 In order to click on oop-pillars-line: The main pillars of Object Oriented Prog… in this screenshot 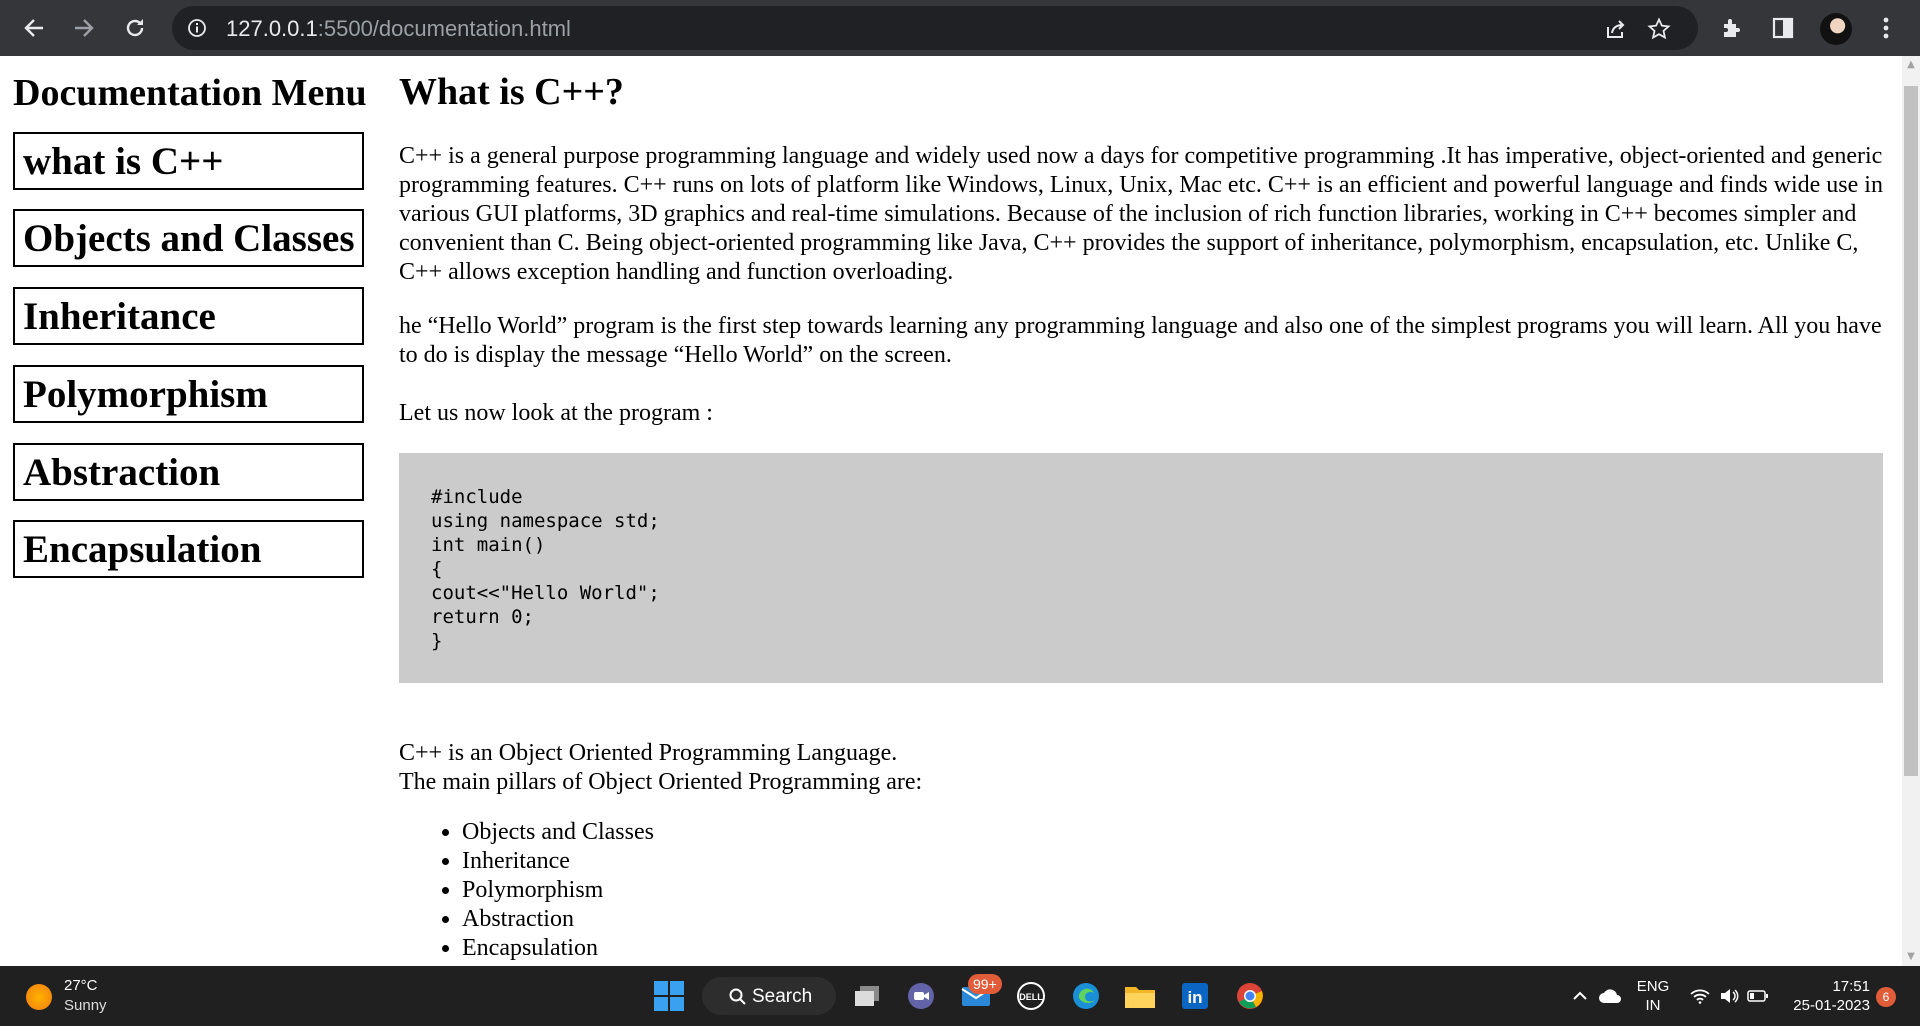, I will do `click(661, 782)`.